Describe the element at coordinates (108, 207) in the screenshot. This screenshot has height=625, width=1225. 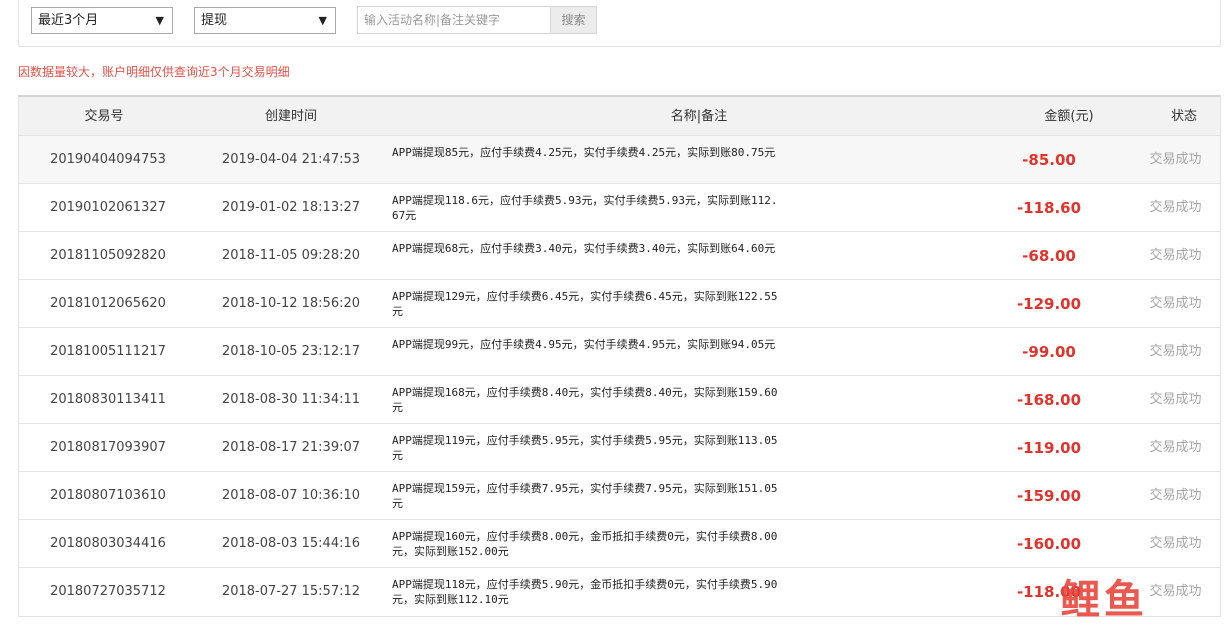
I see `transaction-id: 20190102061327` at that location.